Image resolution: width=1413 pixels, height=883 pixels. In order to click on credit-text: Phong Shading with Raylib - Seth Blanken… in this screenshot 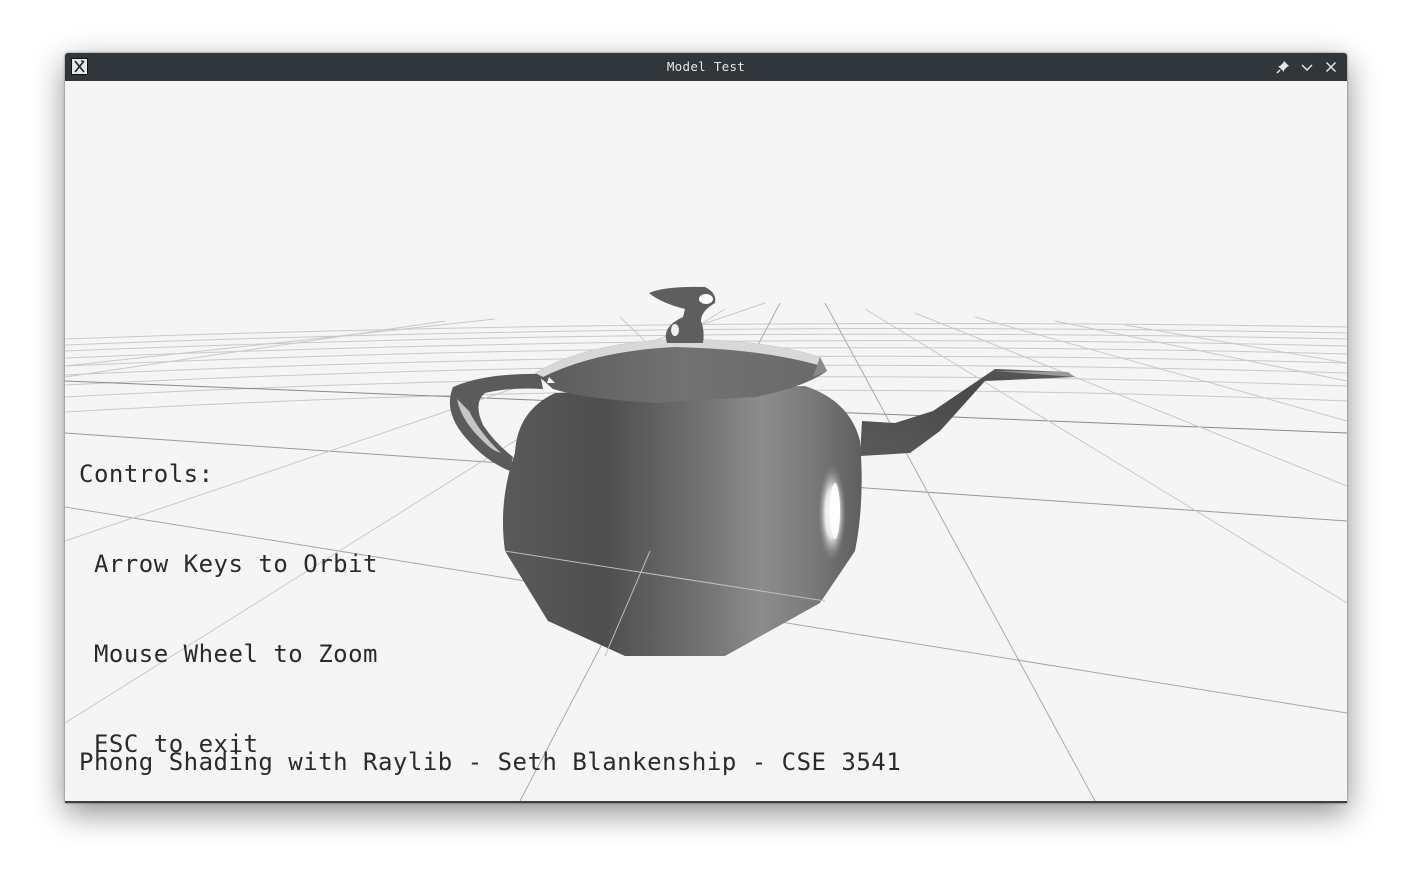, I will do `click(490, 762)`.